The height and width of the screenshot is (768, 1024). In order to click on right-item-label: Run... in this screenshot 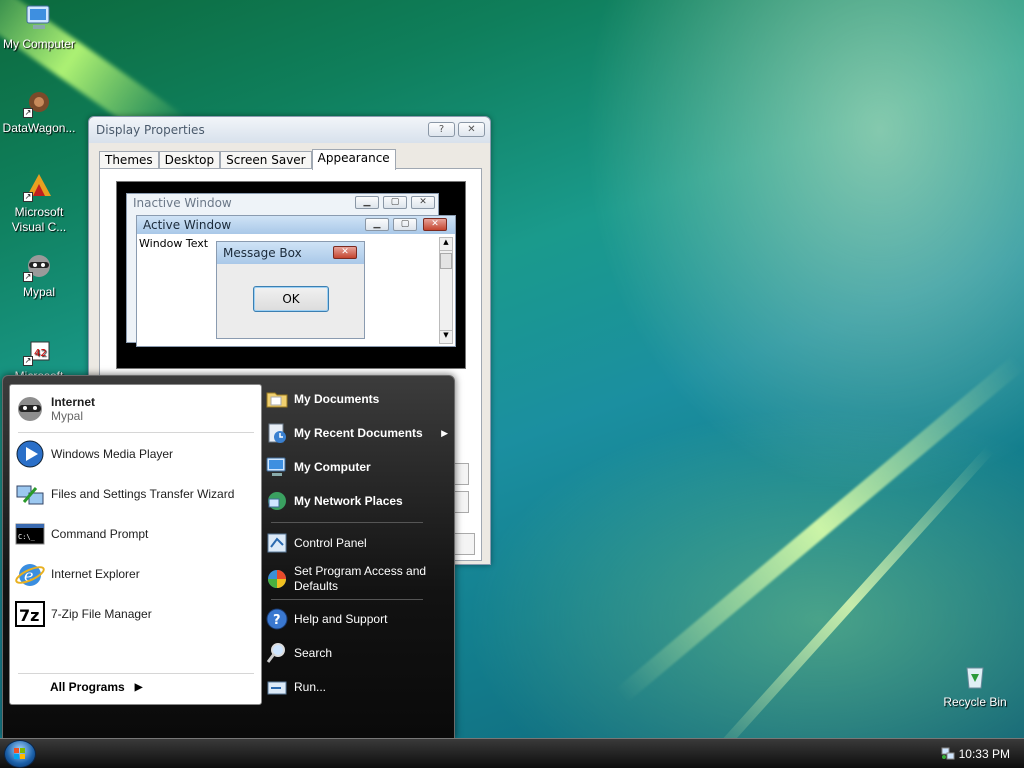, I will do `click(310, 687)`.